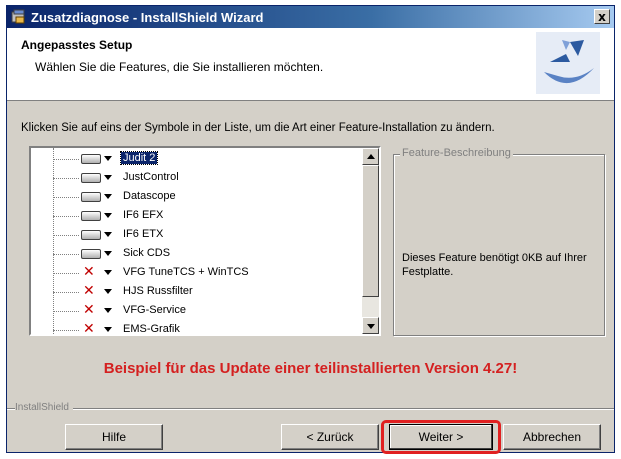 Image resolution: width=621 pixels, height=459 pixels. What do you see at coordinates (18, 16) in the screenshot?
I see `installer-icon` at bounding box center [18, 16].